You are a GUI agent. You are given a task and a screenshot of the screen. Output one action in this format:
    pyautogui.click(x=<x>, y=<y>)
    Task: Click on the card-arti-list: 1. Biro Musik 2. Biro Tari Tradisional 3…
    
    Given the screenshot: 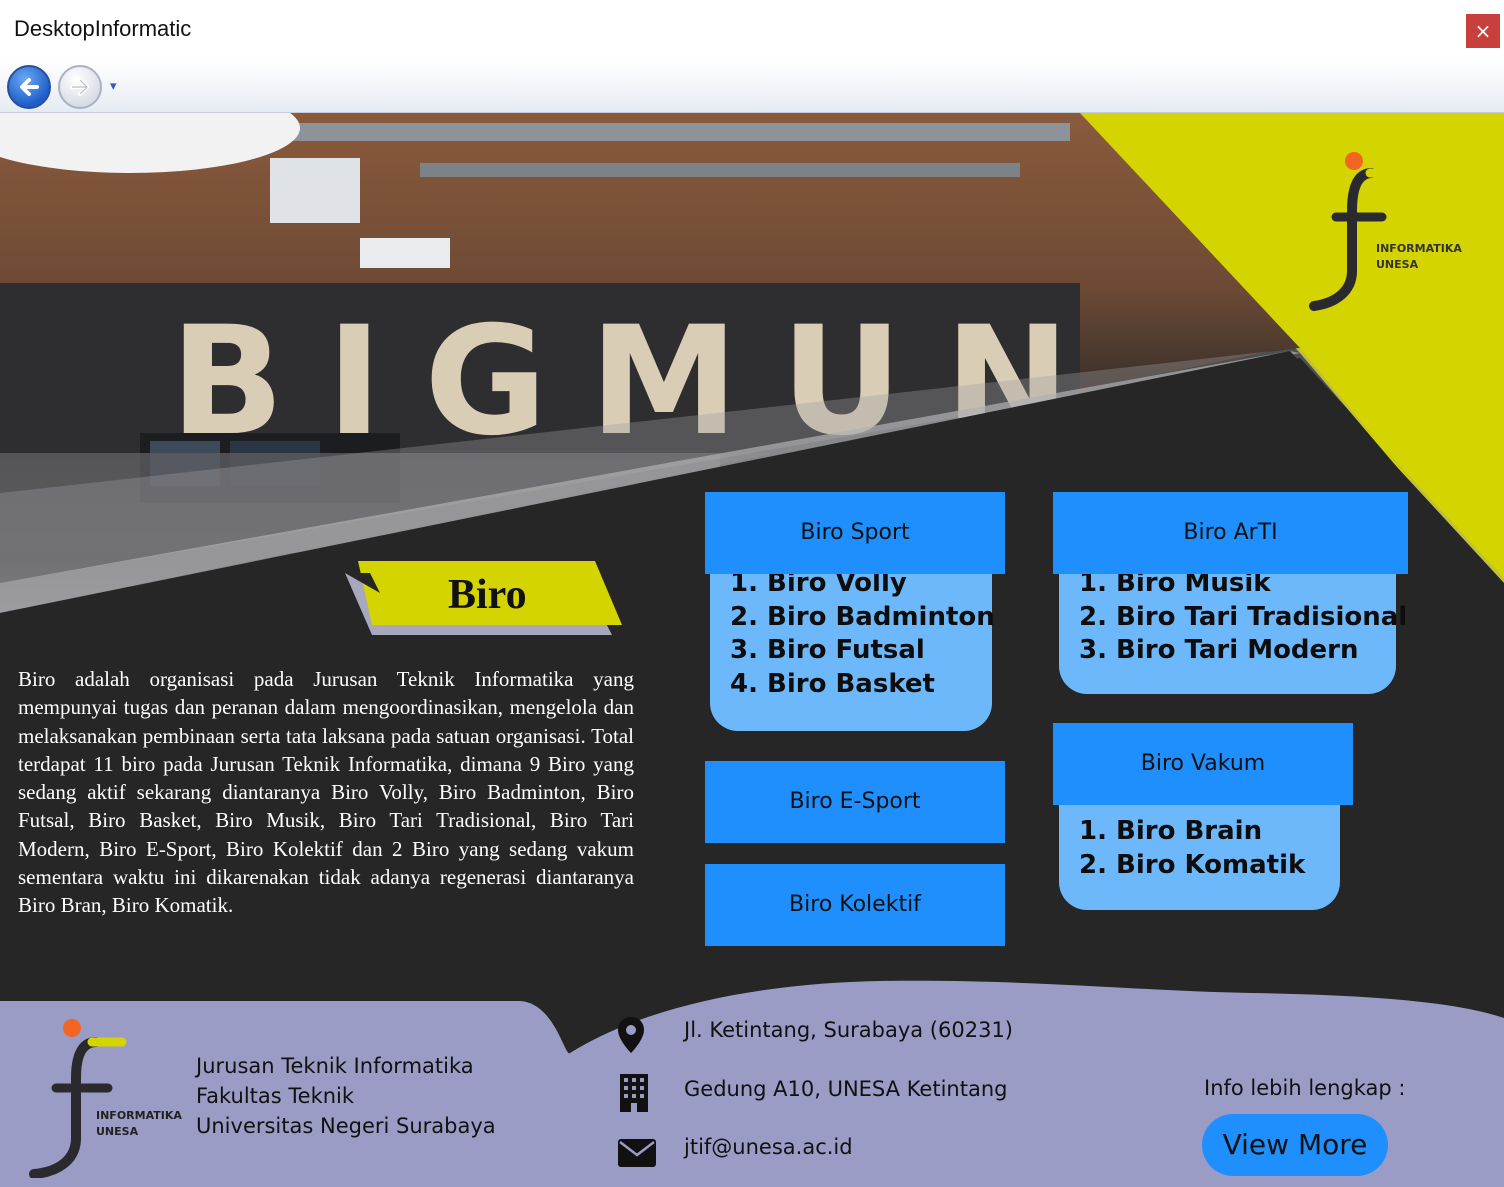 What is the action you would take?
    pyautogui.click(x=1233, y=627)
    